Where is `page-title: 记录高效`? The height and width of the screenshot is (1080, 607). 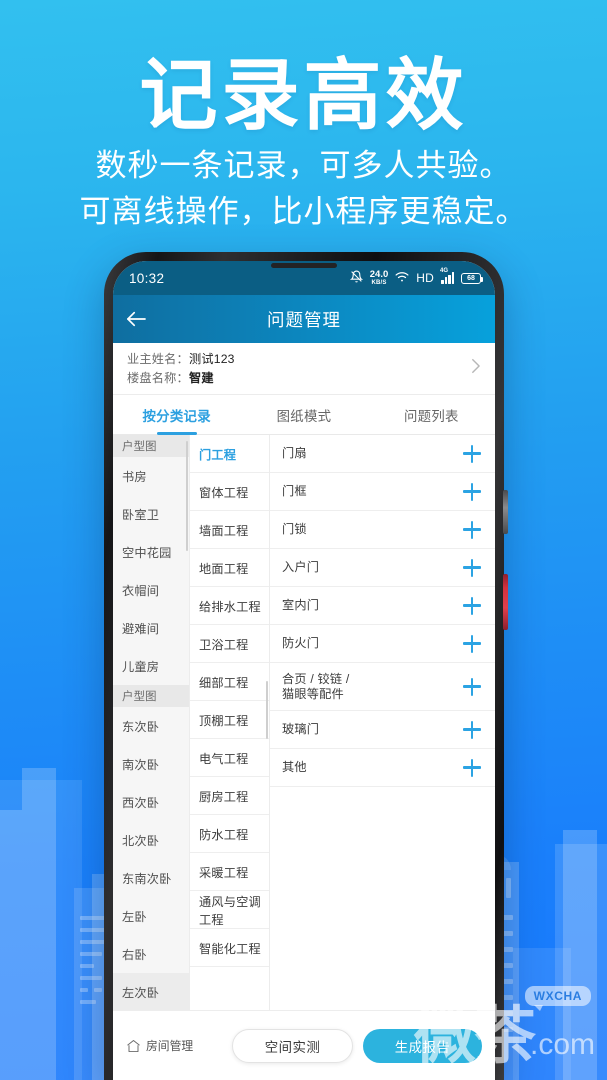
page-title: 记录高效 is located at coordinates (303, 95).